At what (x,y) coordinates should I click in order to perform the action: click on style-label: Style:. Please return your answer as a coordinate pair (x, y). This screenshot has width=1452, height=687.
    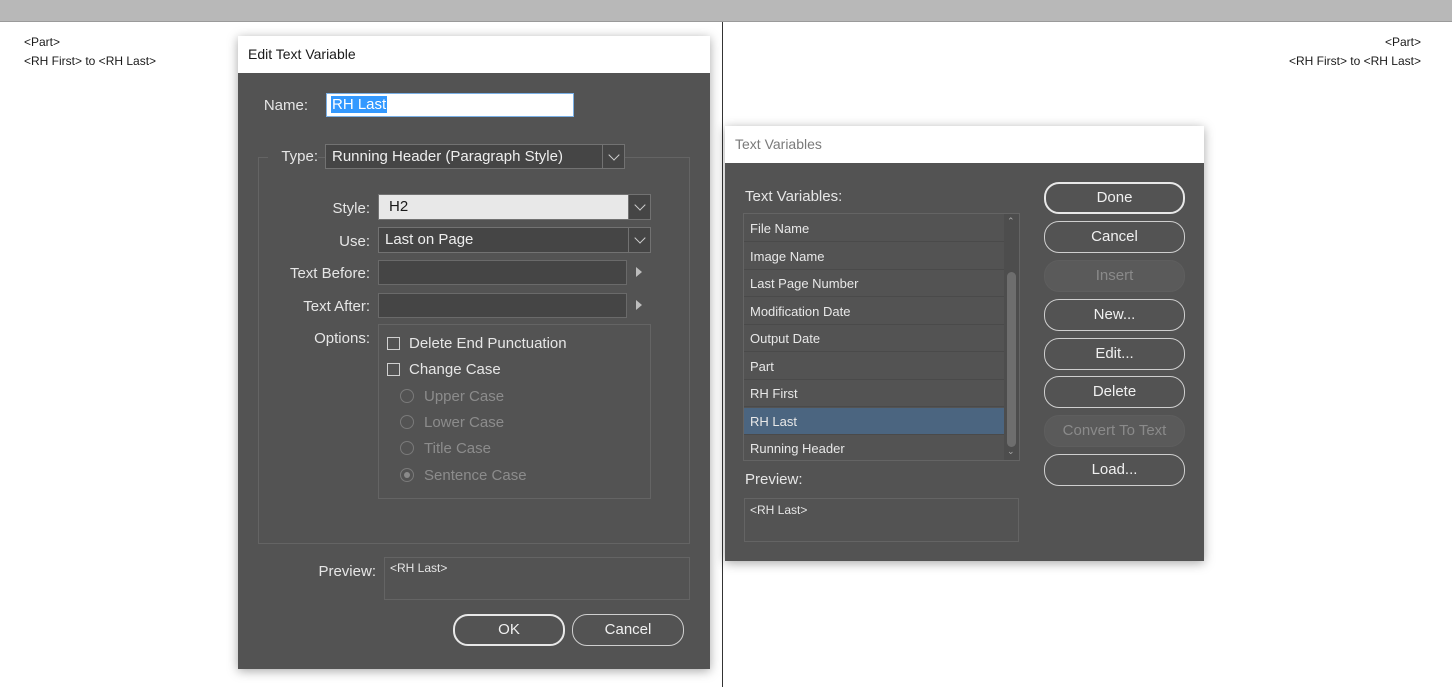
    Looking at the image, I should click on (351, 208).